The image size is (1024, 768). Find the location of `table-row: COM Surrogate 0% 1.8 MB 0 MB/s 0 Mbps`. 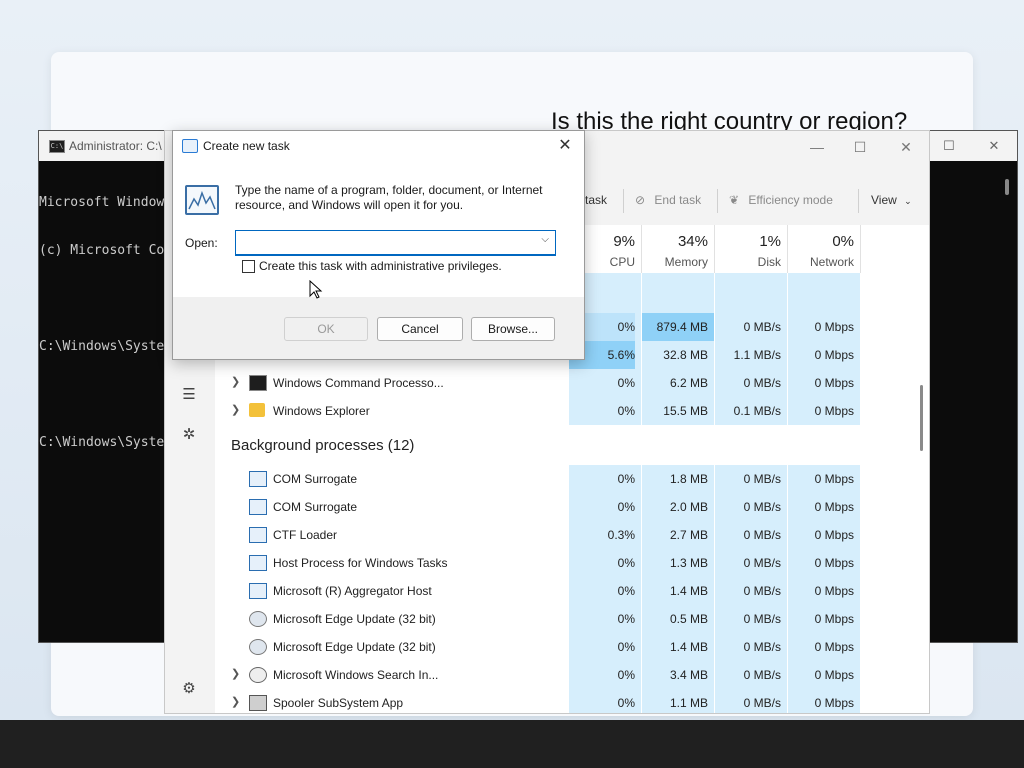

table-row: COM Surrogate 0% 1.8 MB 0 MB/s 0 Mbps is located at coordinates (565, 479).